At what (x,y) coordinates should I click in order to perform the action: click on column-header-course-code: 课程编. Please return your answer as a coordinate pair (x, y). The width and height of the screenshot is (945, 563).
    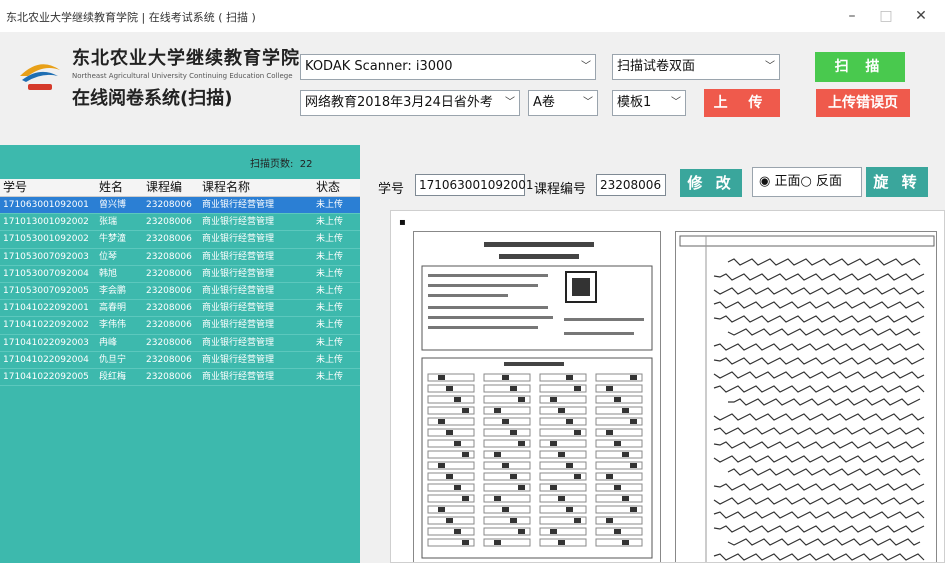
    Looking at the image, I should click on (170, 187).